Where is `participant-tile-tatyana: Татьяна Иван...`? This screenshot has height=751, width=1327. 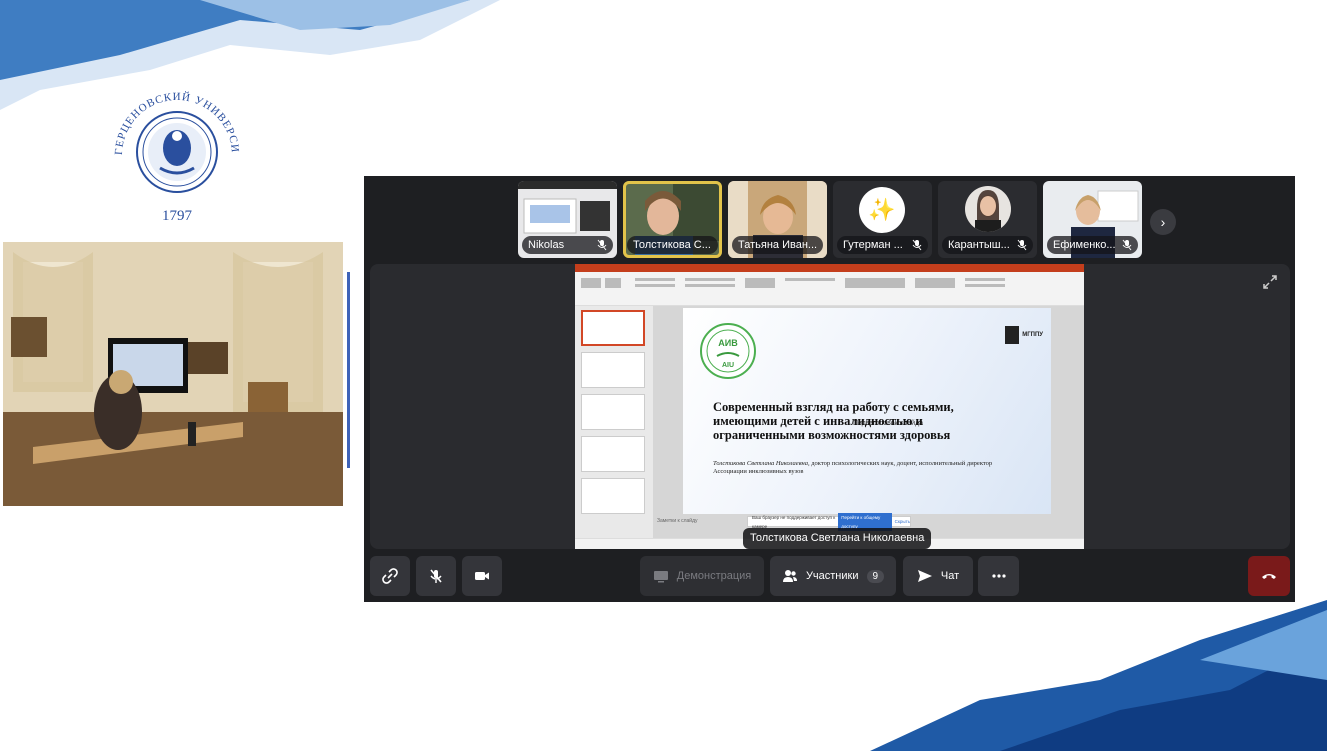
participant-tile-tatyana: Татьяна Иван... is located at coordinates (777, 219).